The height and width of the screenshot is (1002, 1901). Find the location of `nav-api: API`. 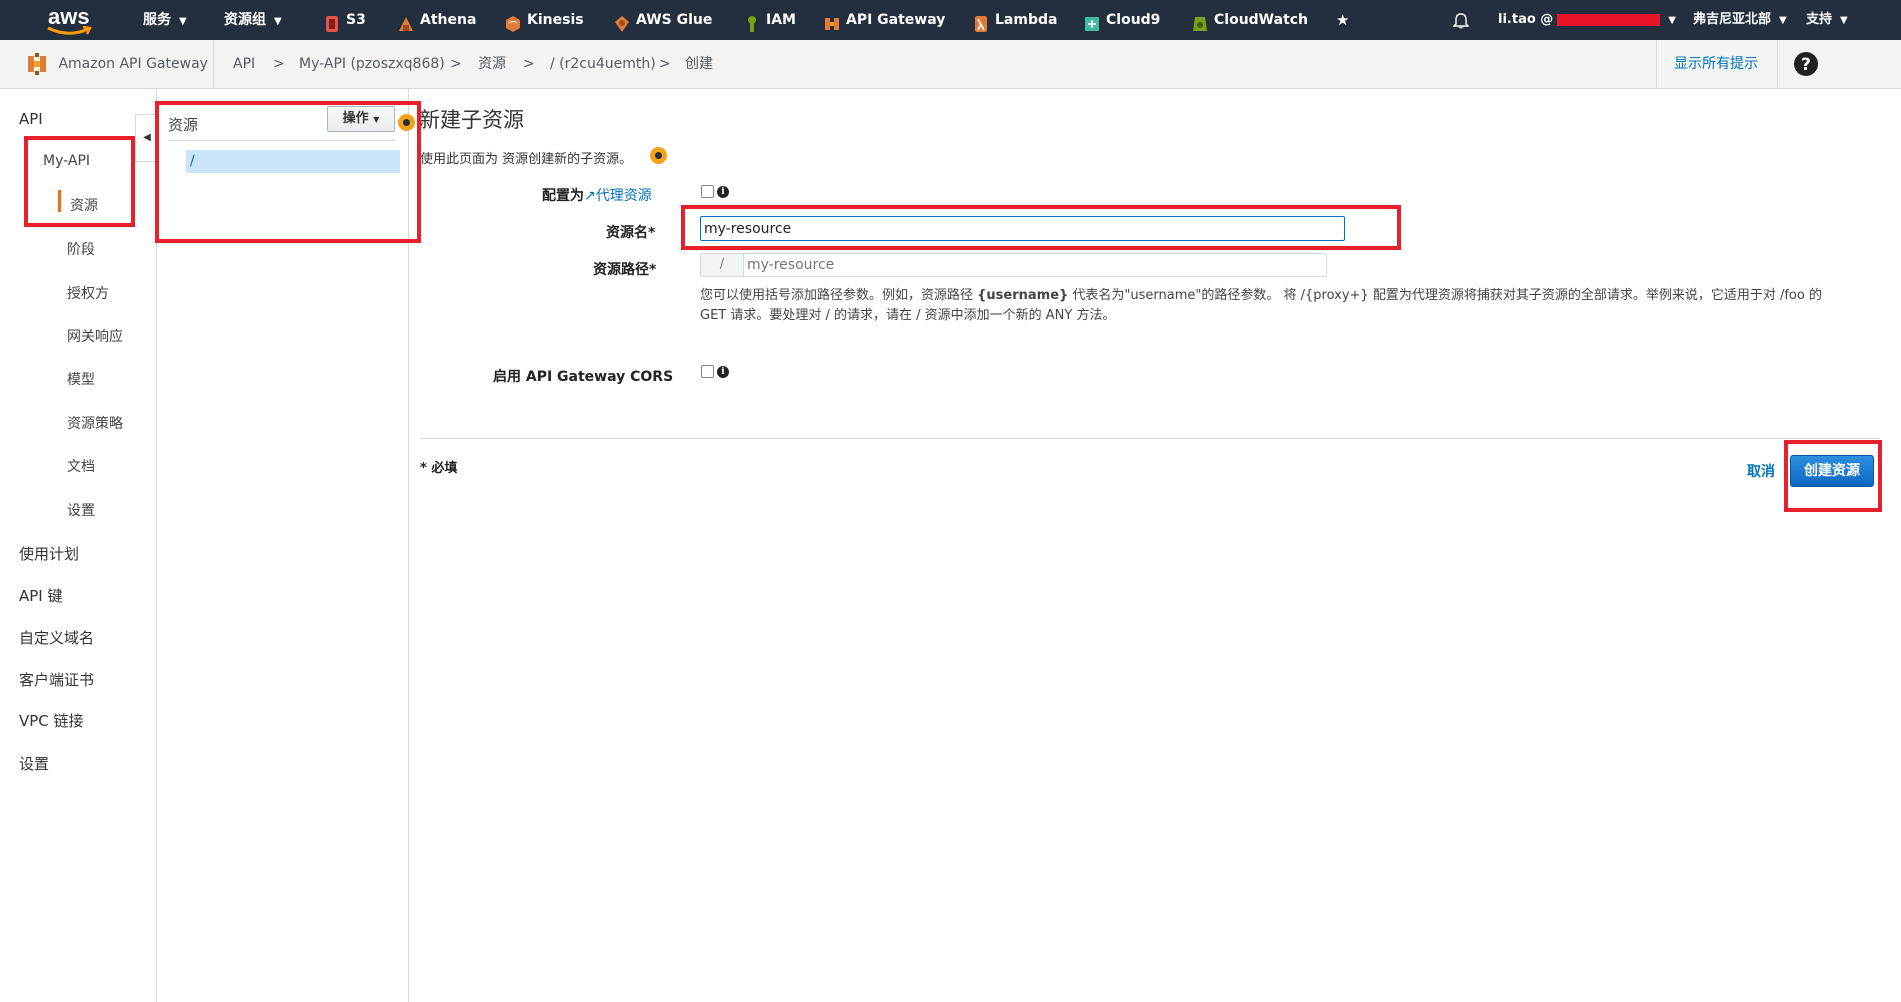

nav-api: API is located at coordinates (31, 119).